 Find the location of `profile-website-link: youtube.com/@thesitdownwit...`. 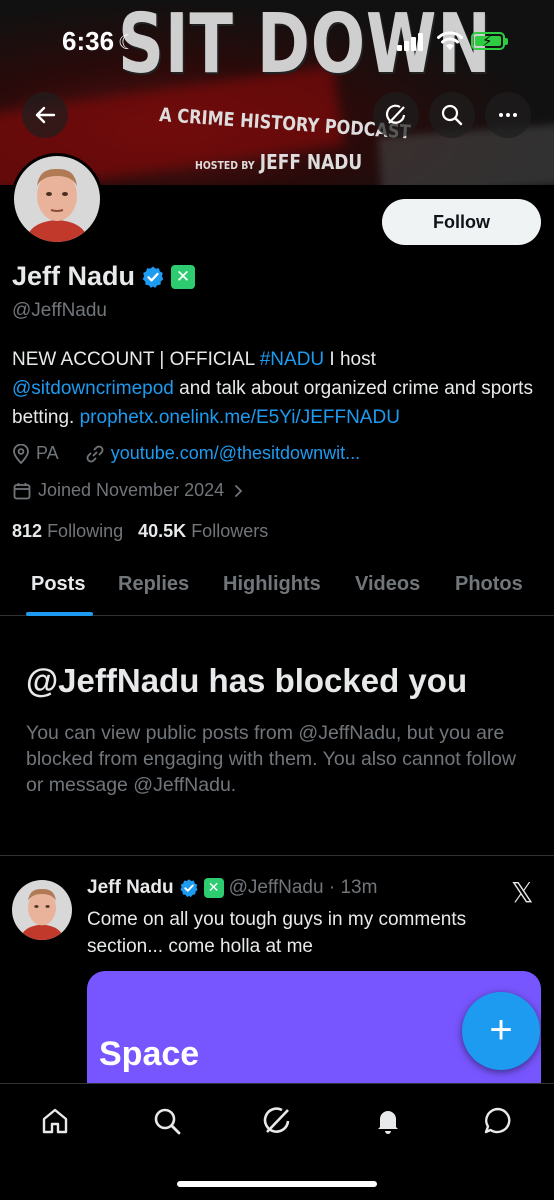

profile-website-link: youtube.com/@thesitdownwit... is located at coordinates (235, 453).